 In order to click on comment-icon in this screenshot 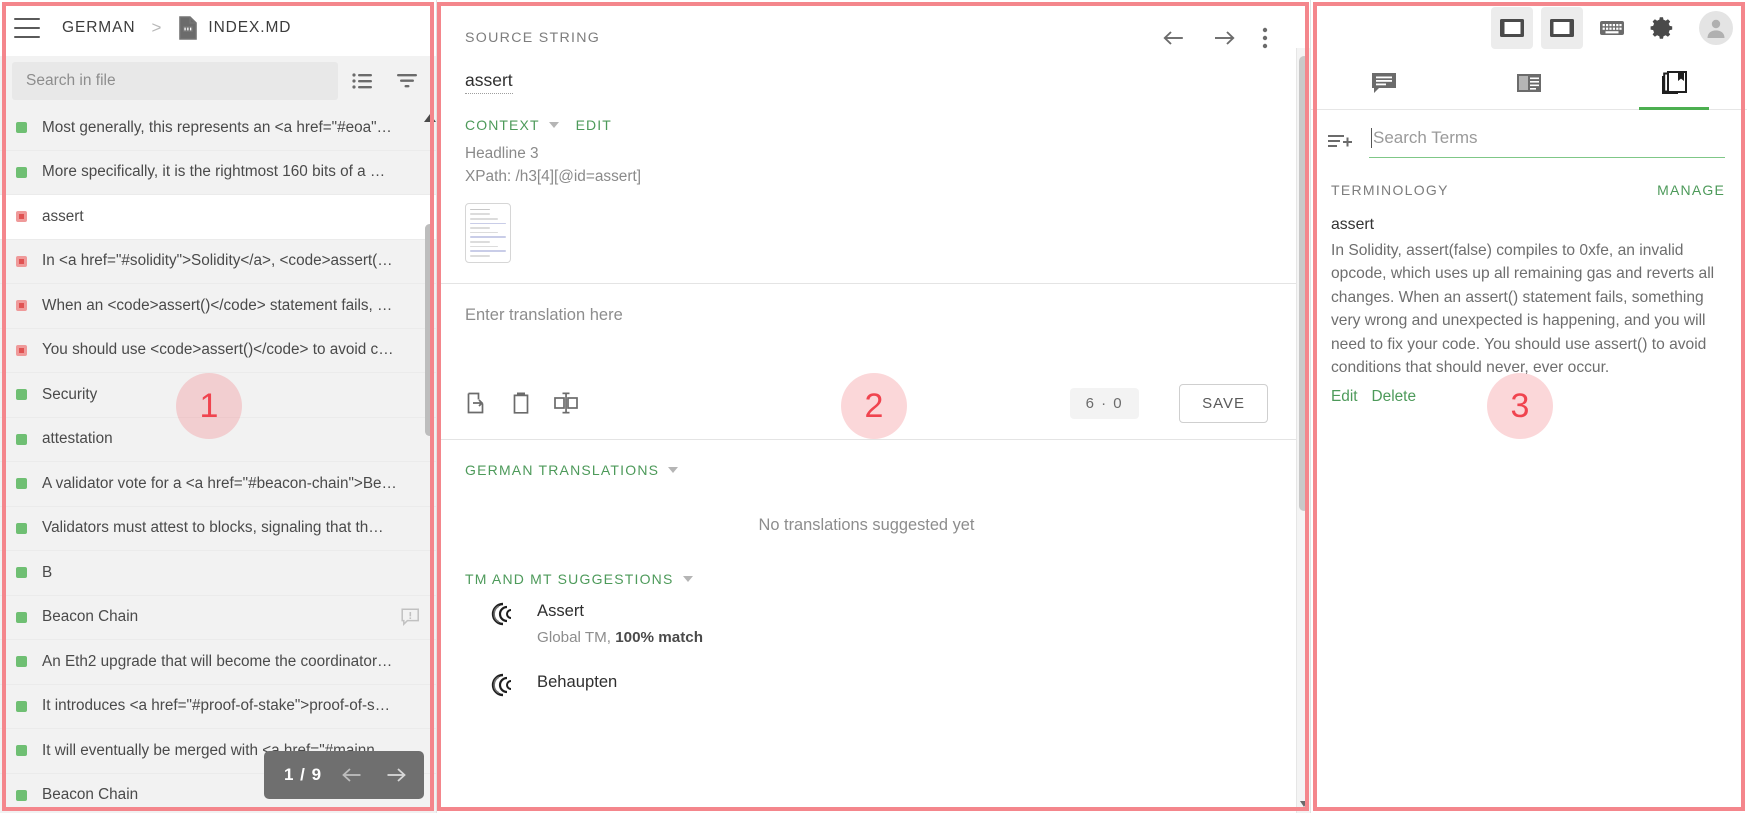, I will do `click(410, 617)`.